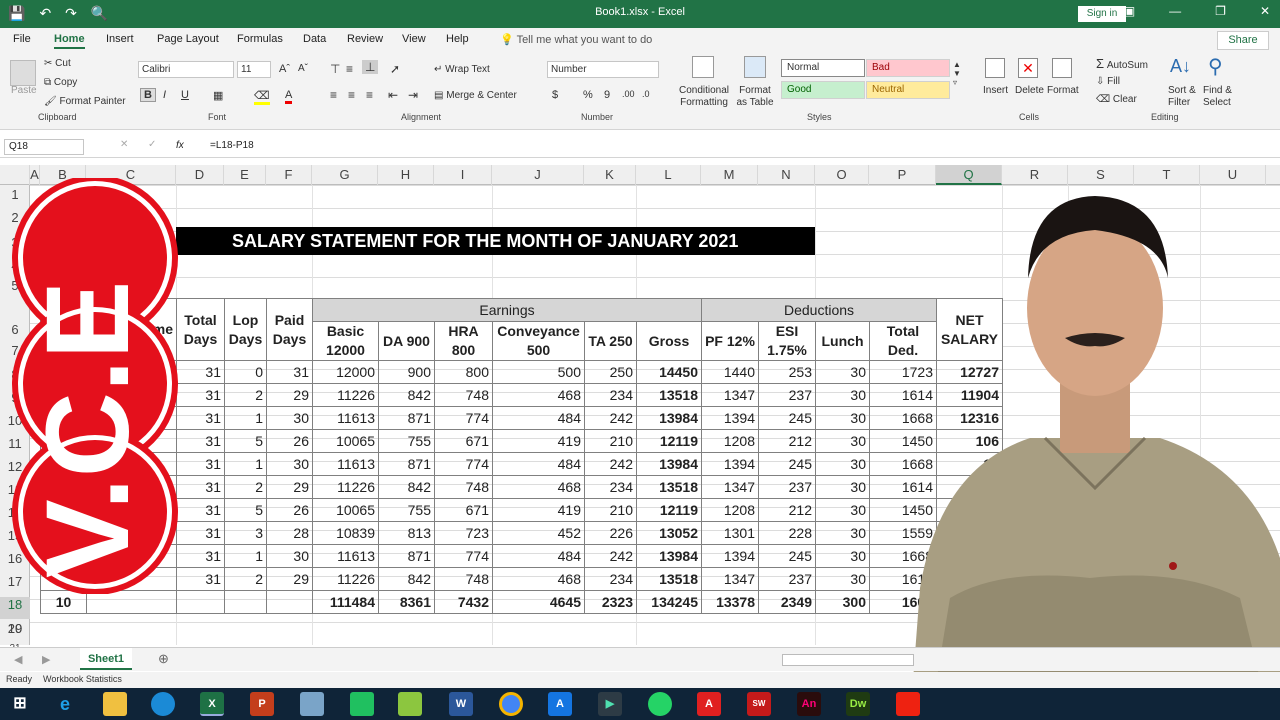  Describe the element at coordinates (260, 39) in the screenshot. I see `tab-formulas: Formulas` at that location.